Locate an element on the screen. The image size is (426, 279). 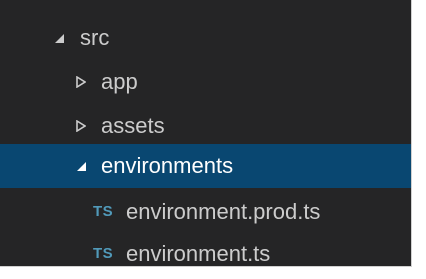
tree-item-label: environments is located at coordinates (167, 165).